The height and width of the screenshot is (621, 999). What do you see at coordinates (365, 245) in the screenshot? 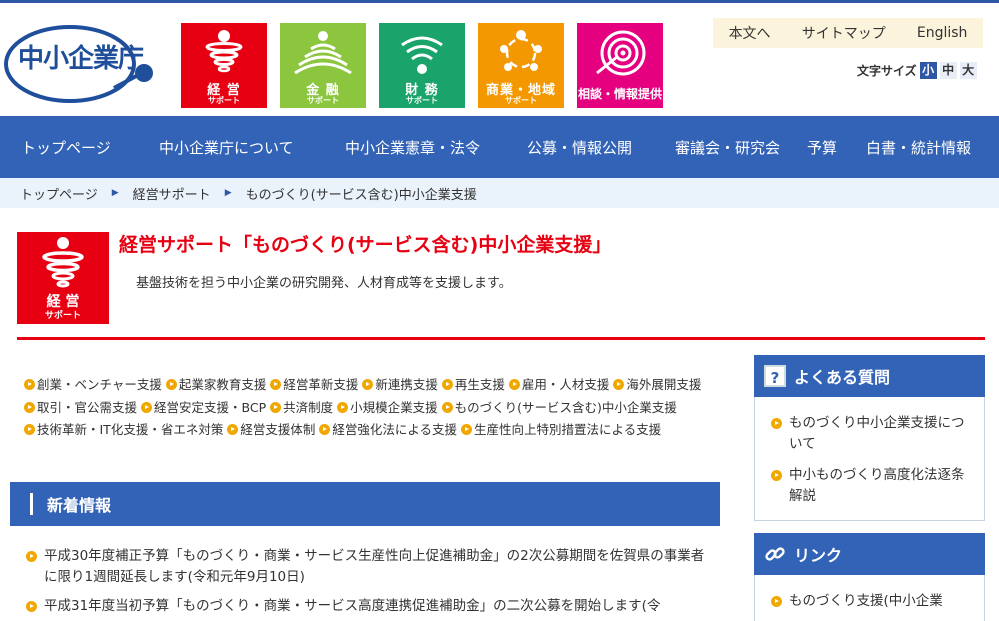
I see `page-title: 経営サポート「ものづくり(サービス含む)中小企業支援」` at bounding box center [365, 245].